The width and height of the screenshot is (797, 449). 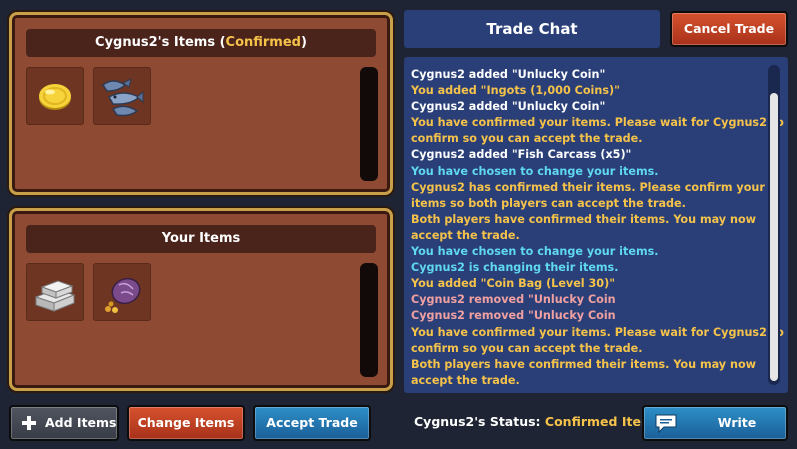 What do you see at coordinates (369, 124) in the screenshot?
I see `their-items-scrollbar` at bounding box center [369, 124].